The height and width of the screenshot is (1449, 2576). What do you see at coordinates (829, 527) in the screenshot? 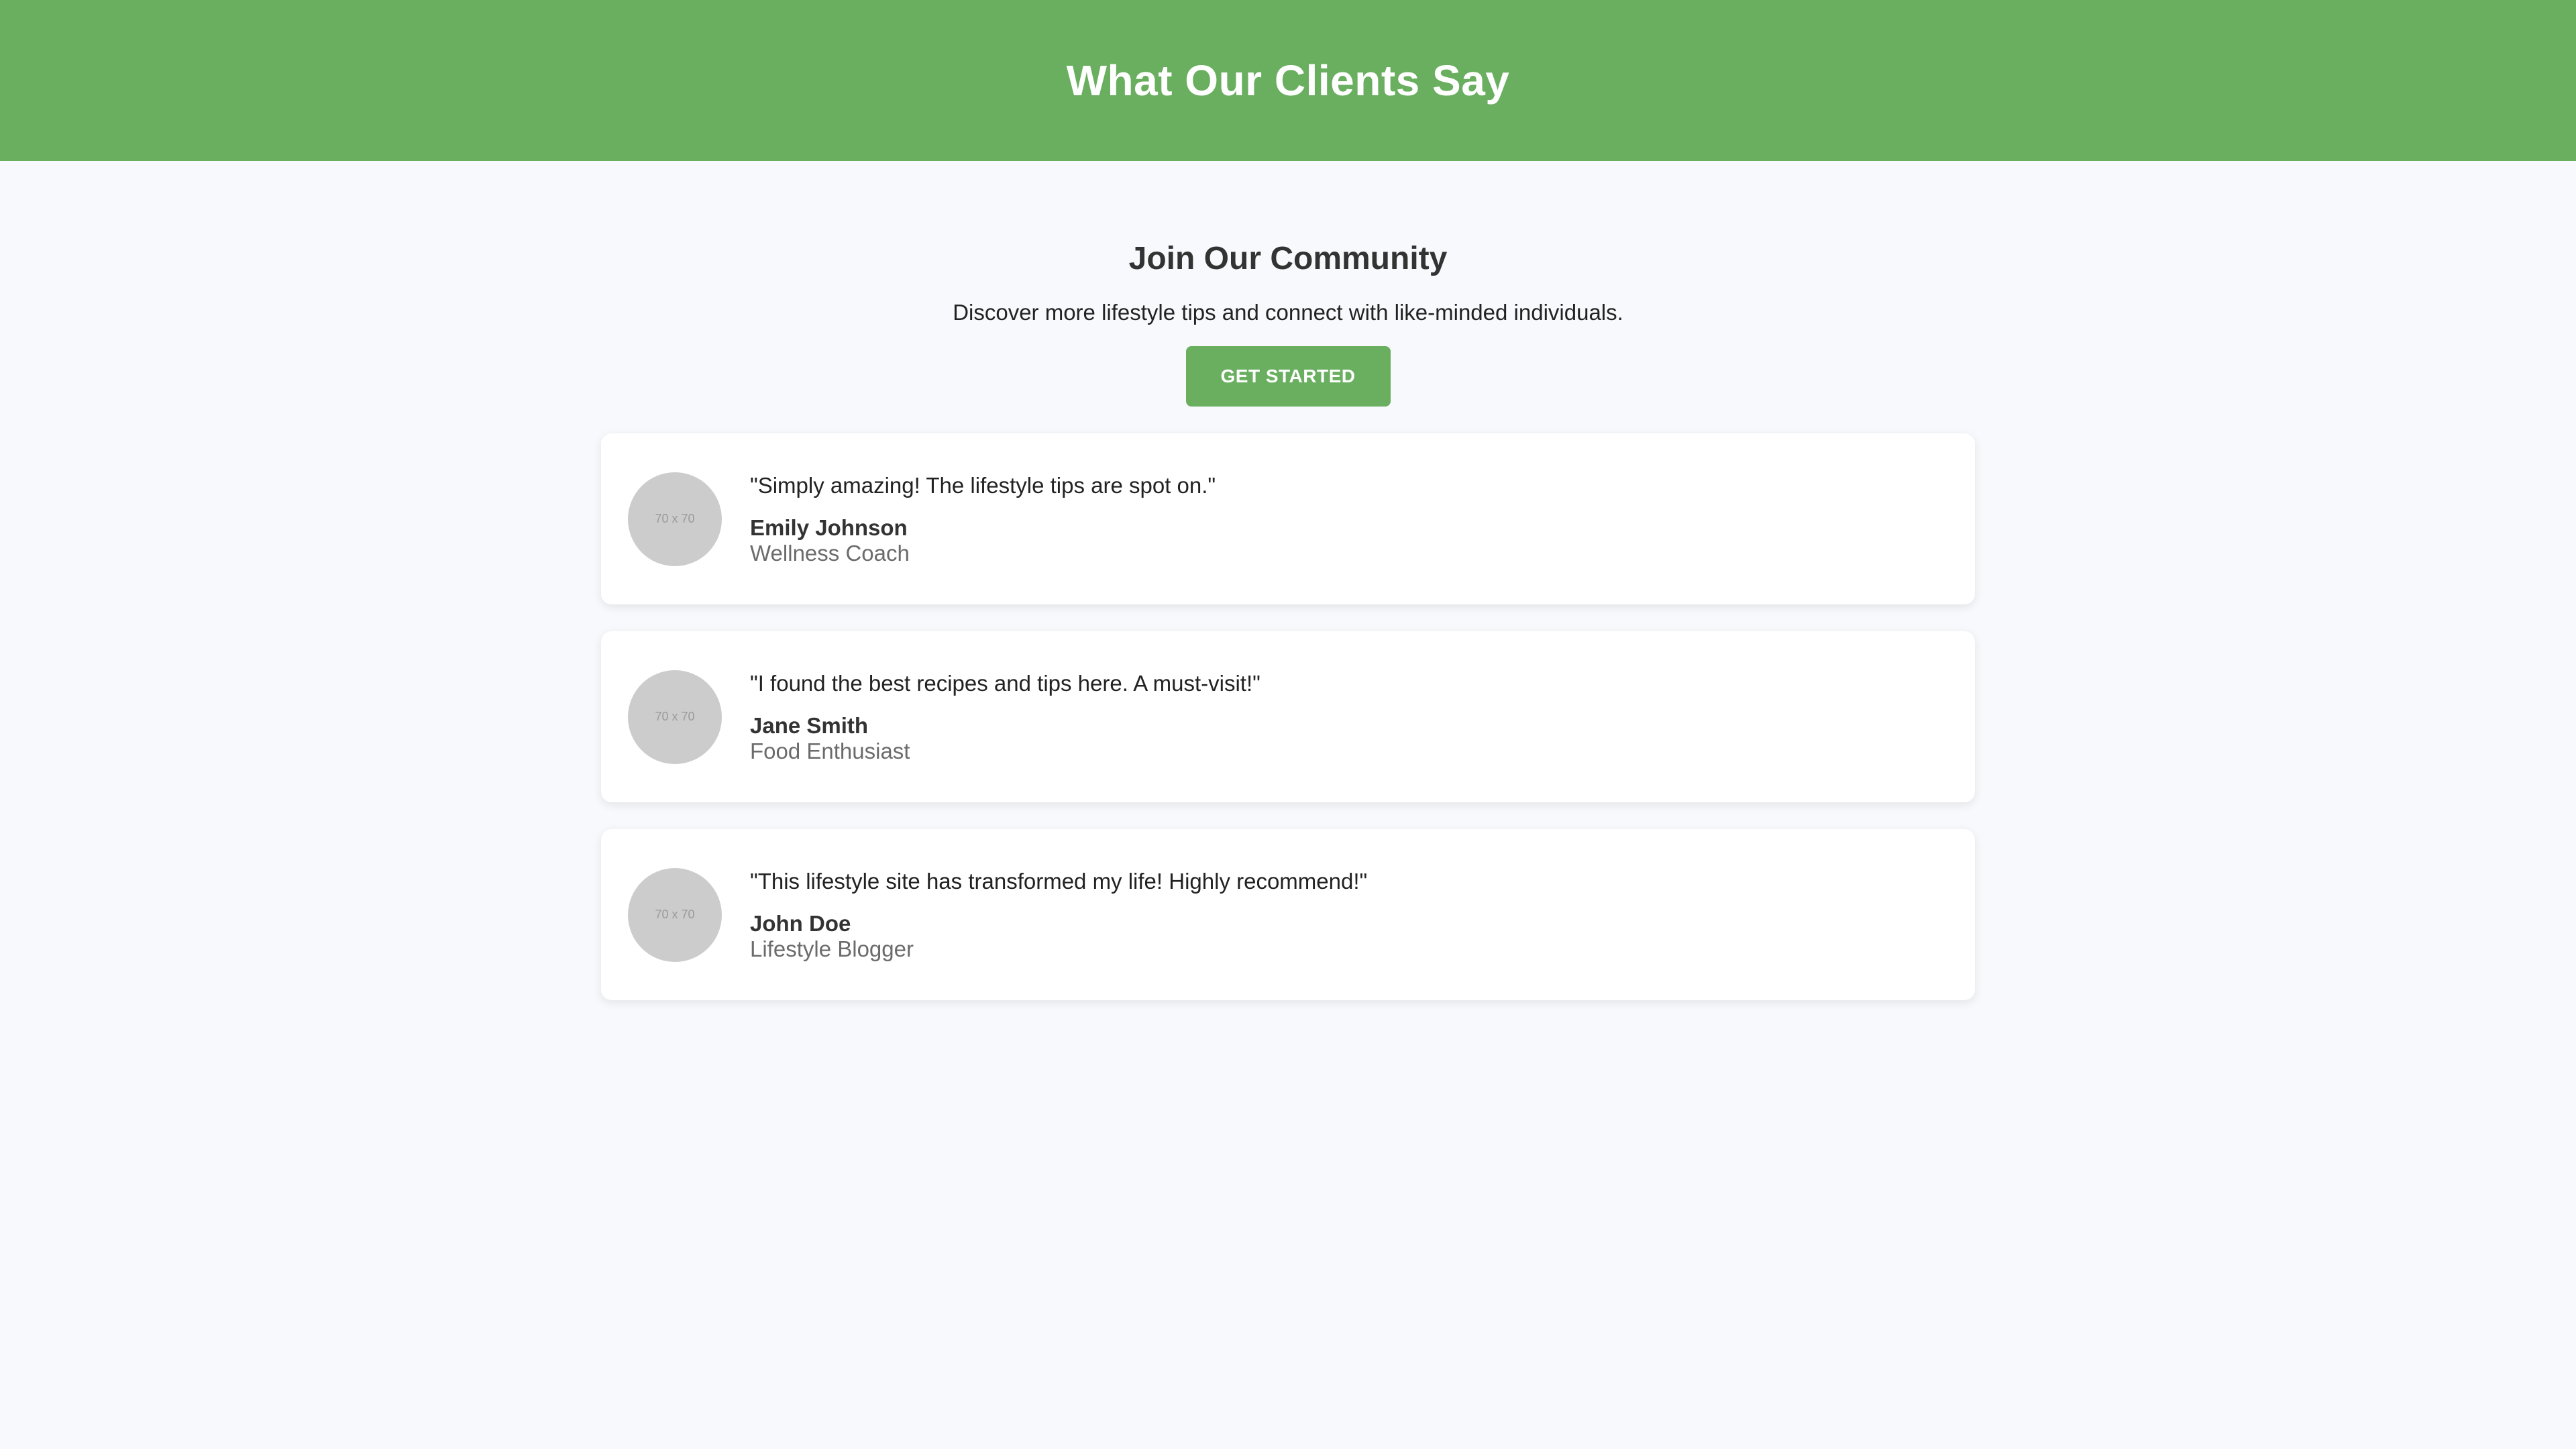
I see `testimonial-author: Emily Johnson` at bounding box center [829, 527].